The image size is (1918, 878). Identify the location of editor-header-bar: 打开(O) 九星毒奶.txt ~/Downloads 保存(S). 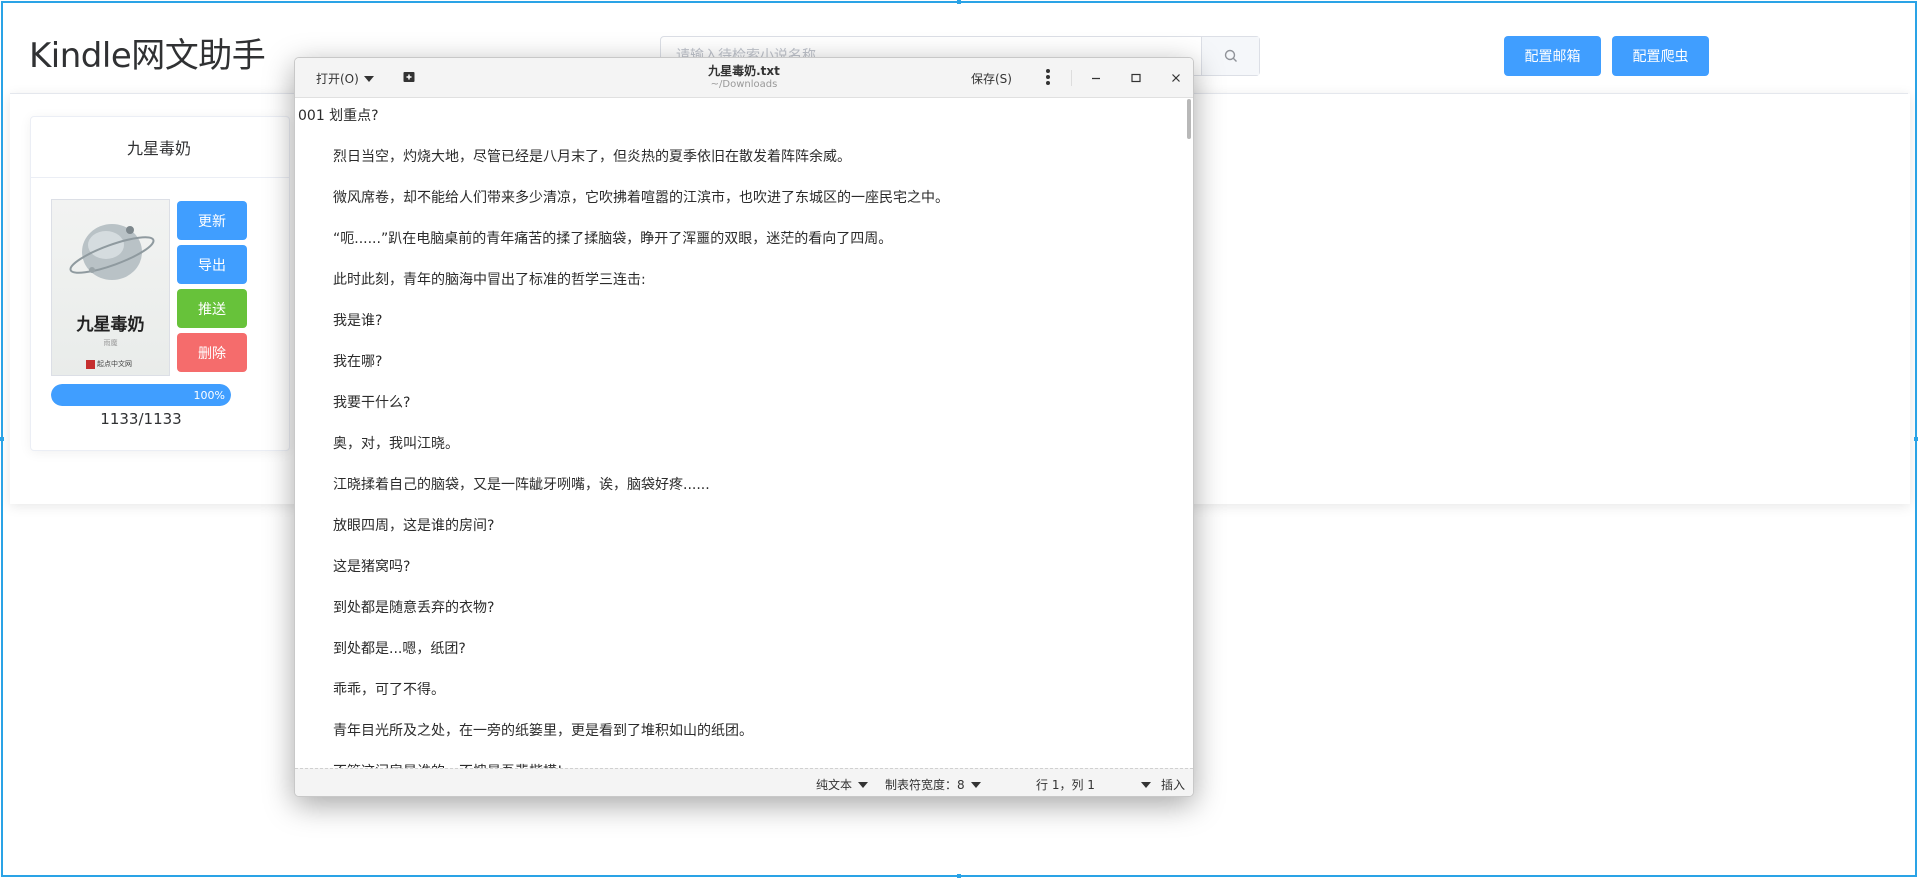
(744, 78).